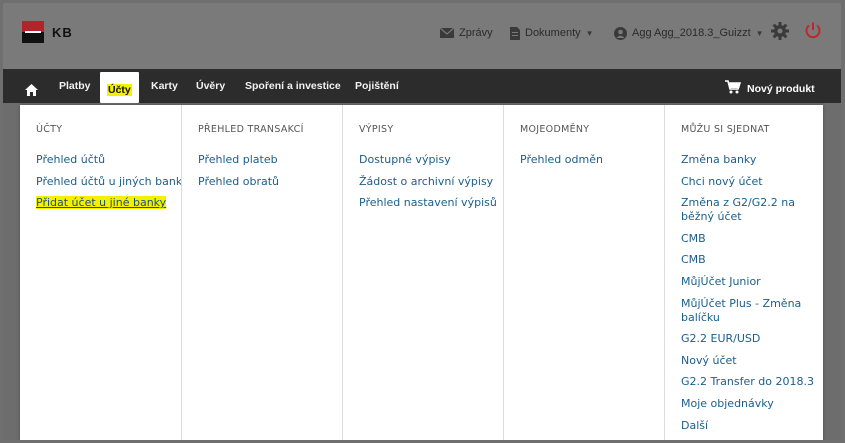 Image resolution: width=845 pixels, height=443 pixels. What do you see at coordinates (293, 86) in the screenshot?
I see `nav-item-sporeni: Spoření a investice` at bounding box center [293, 86].